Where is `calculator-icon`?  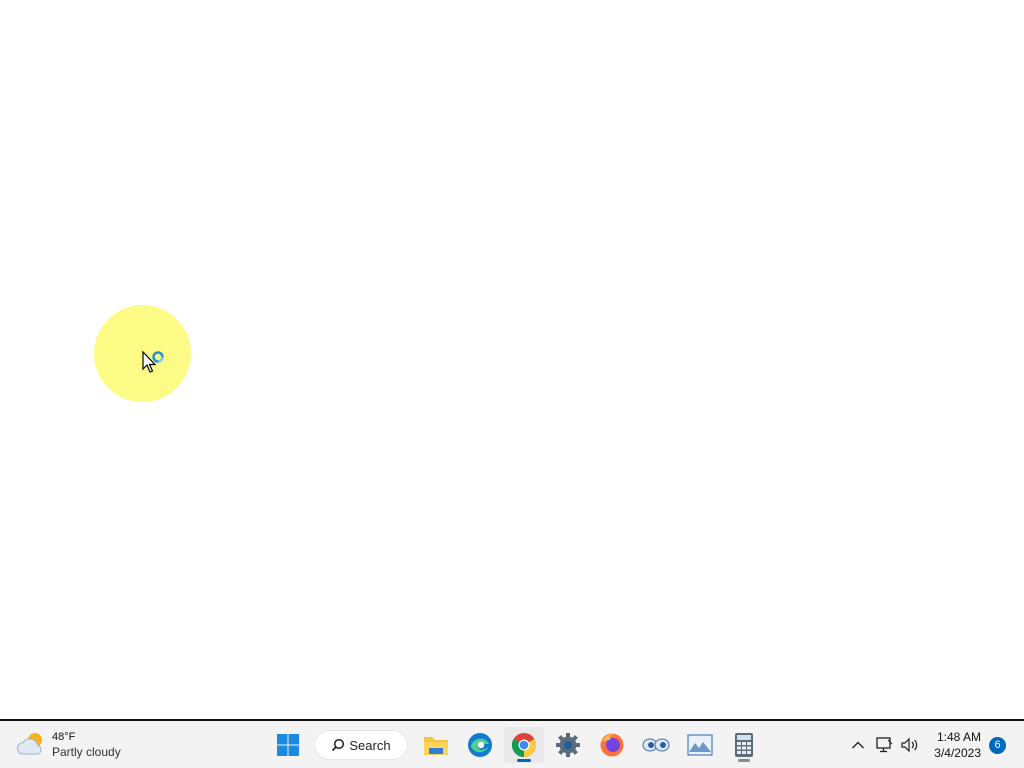 calculator-icon is located at coordinates (744, 745).